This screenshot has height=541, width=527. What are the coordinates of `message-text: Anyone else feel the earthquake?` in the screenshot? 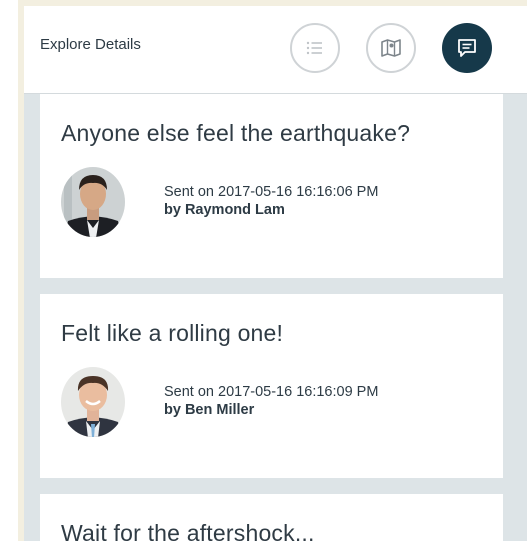 It's located at (236, 133).